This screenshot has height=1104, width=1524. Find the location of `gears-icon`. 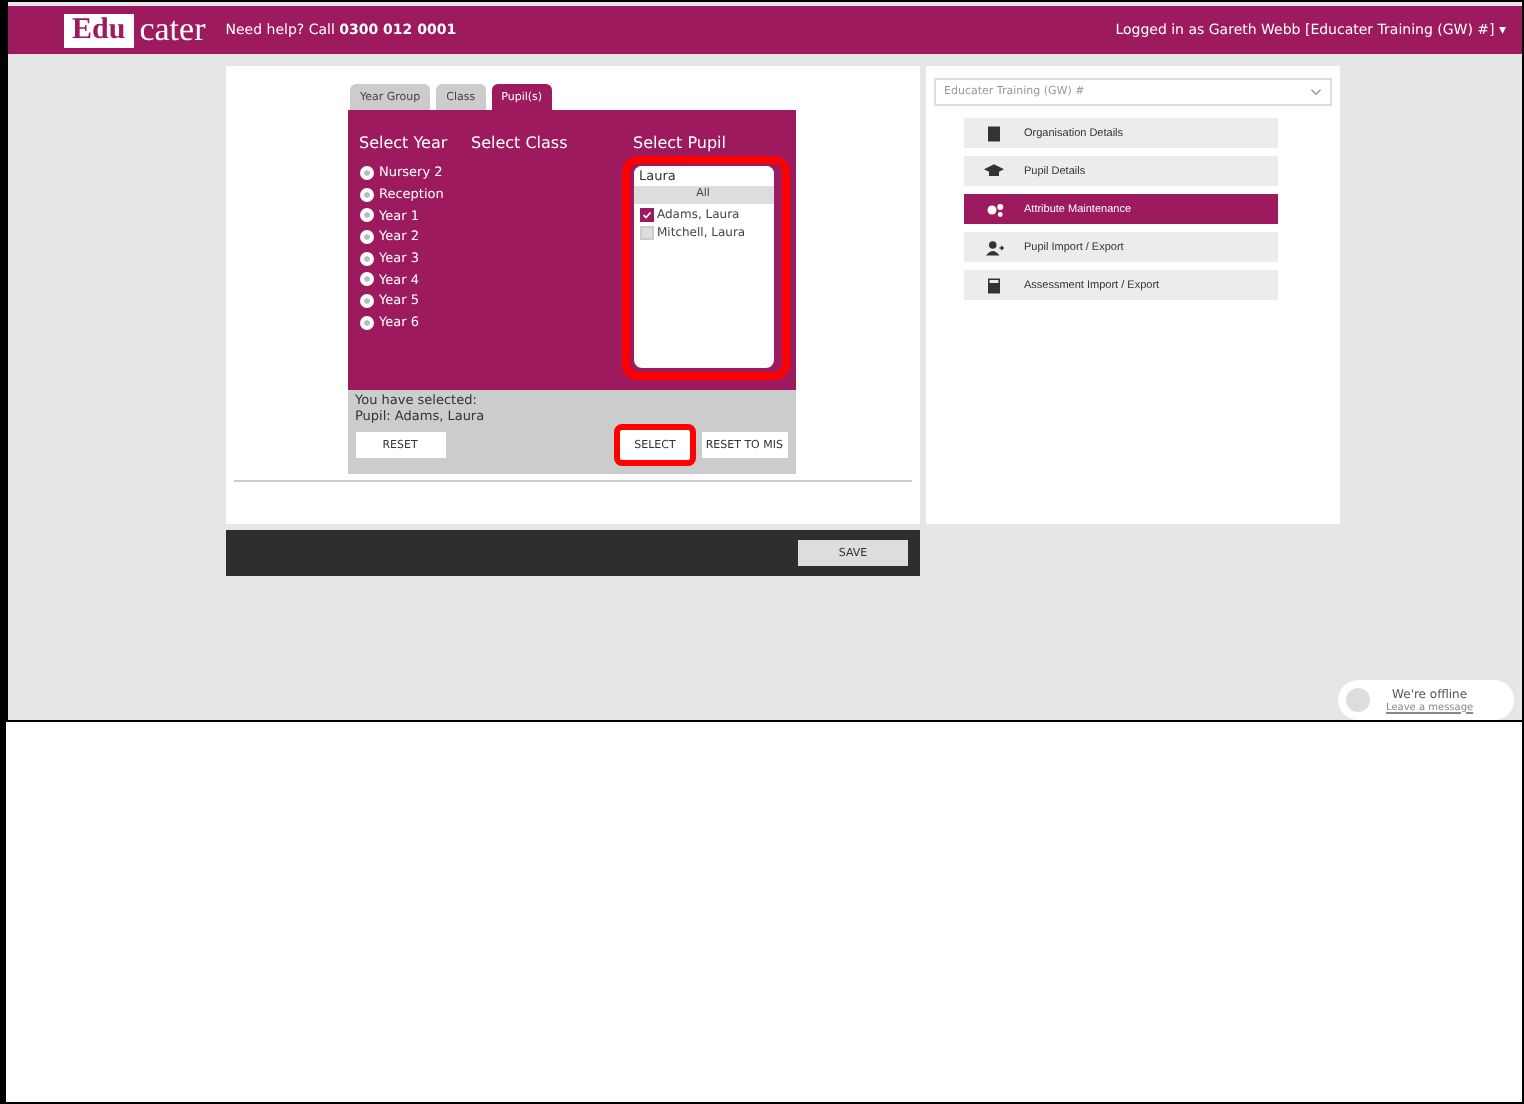

gears-icon is located at coordinates (994, 209).